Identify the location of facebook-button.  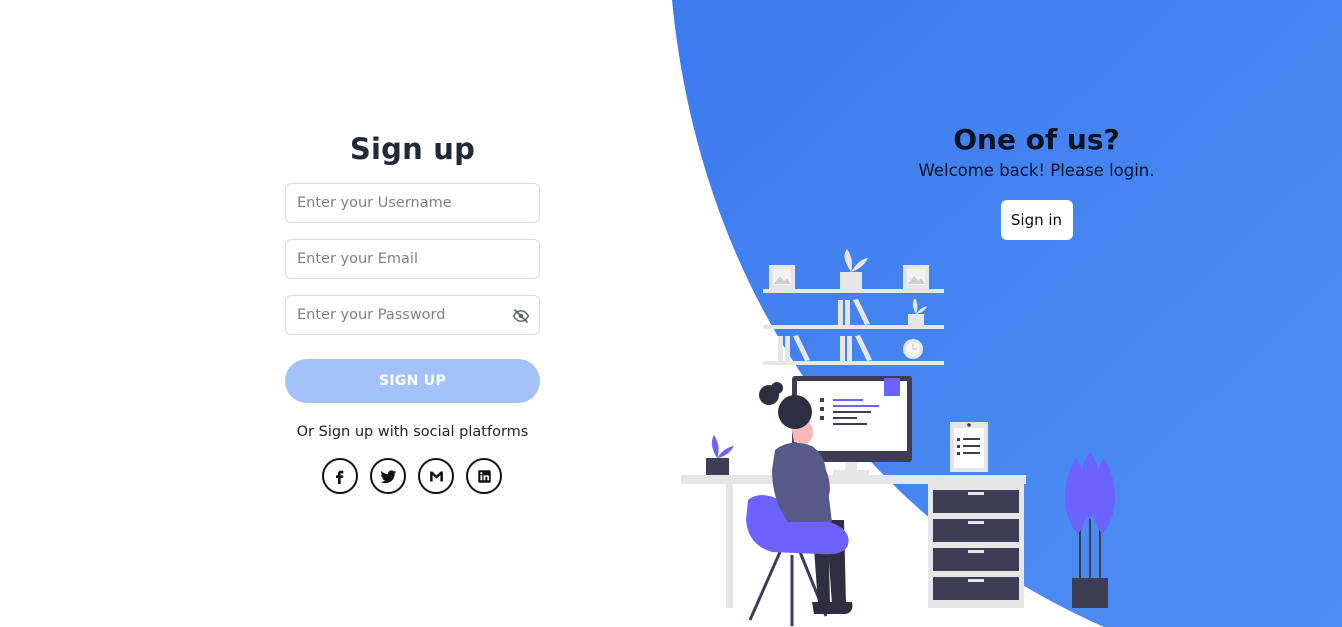
(340, 476).